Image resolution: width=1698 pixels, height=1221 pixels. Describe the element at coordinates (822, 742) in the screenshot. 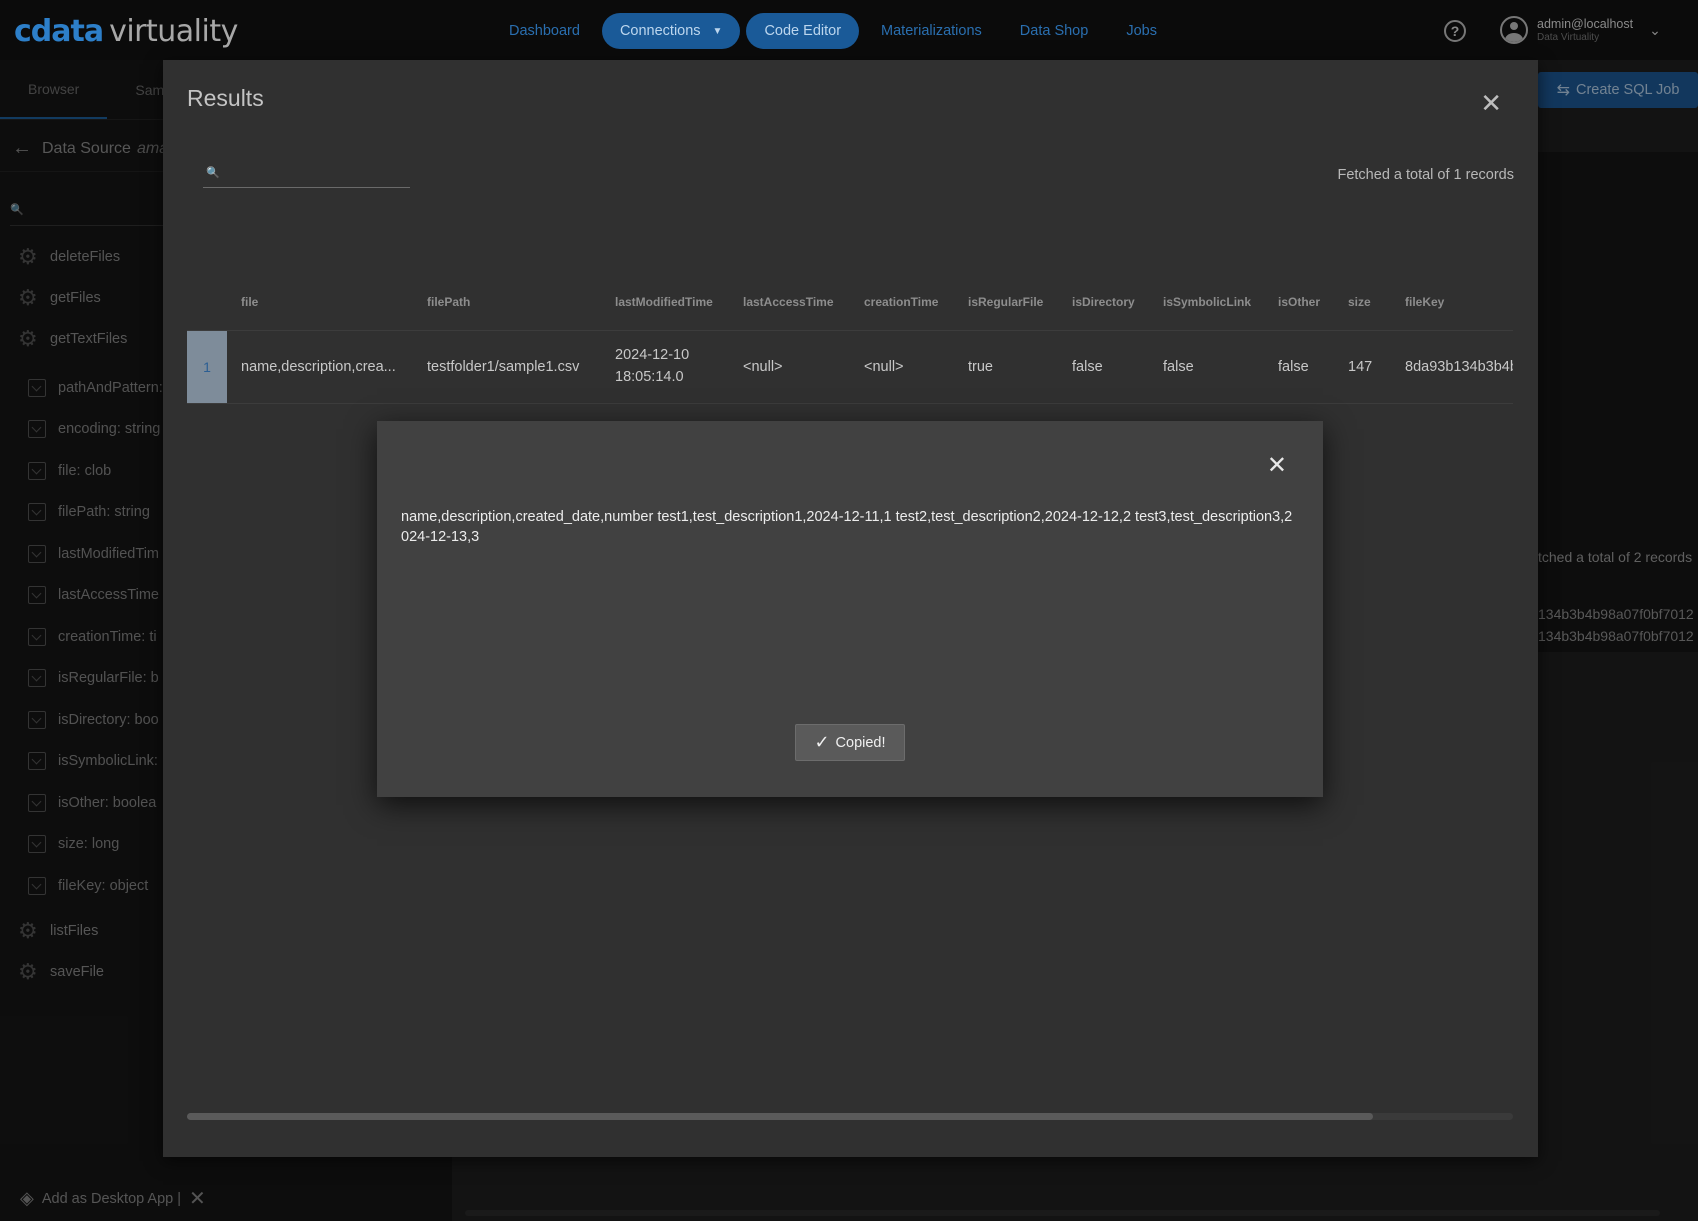

I see `check-icon: ✓` at that location.